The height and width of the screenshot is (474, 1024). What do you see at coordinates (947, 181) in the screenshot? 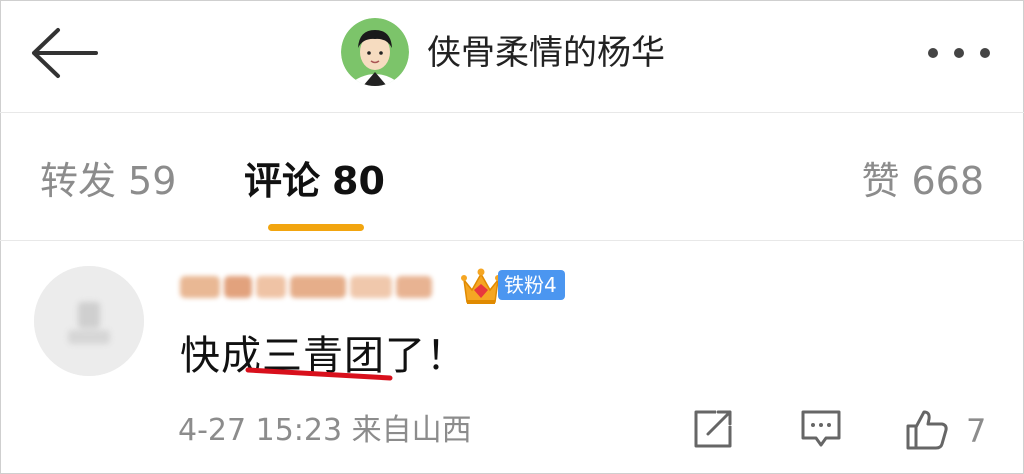
I see `tab-like-count: 668` at bounding box center [947, 181].